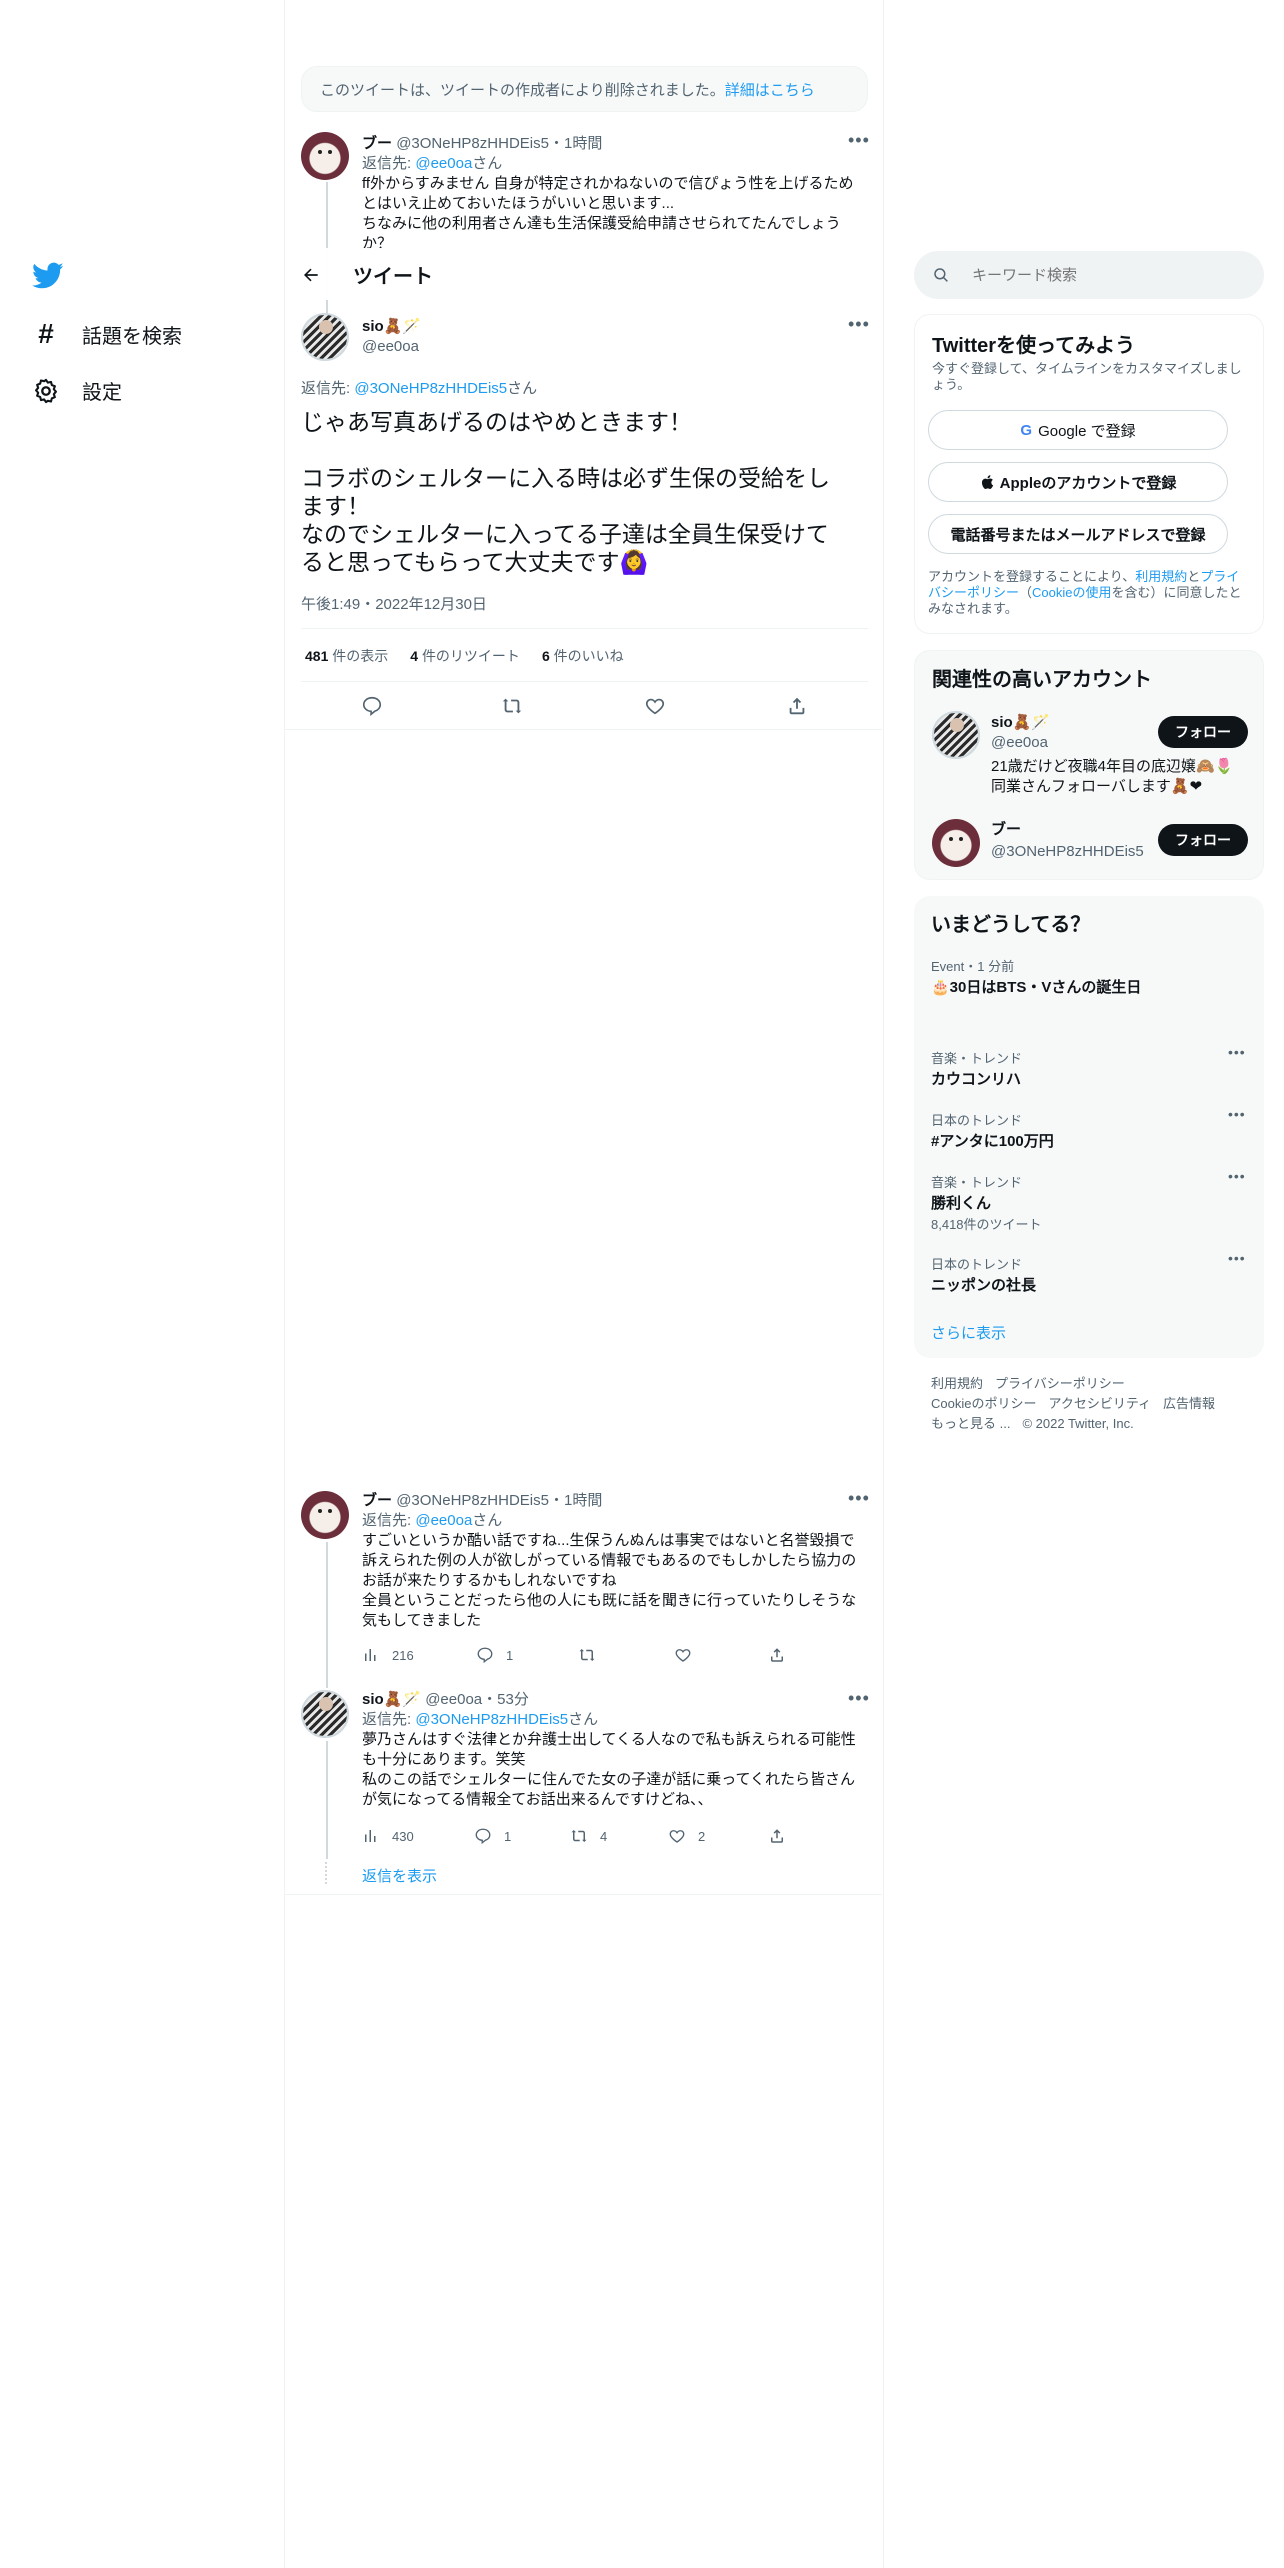 This screenshot has width=1284, height=2568. What do you see at coordinates (311, 275) in the screenshot?
I see `back-arrow-icon` at bounding box center [311, 275].